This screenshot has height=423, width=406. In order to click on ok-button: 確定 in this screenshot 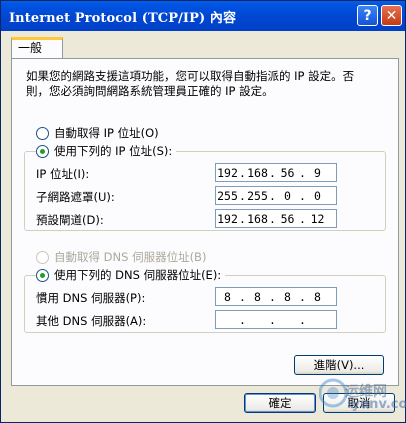, I will do `click(280, 403)`.